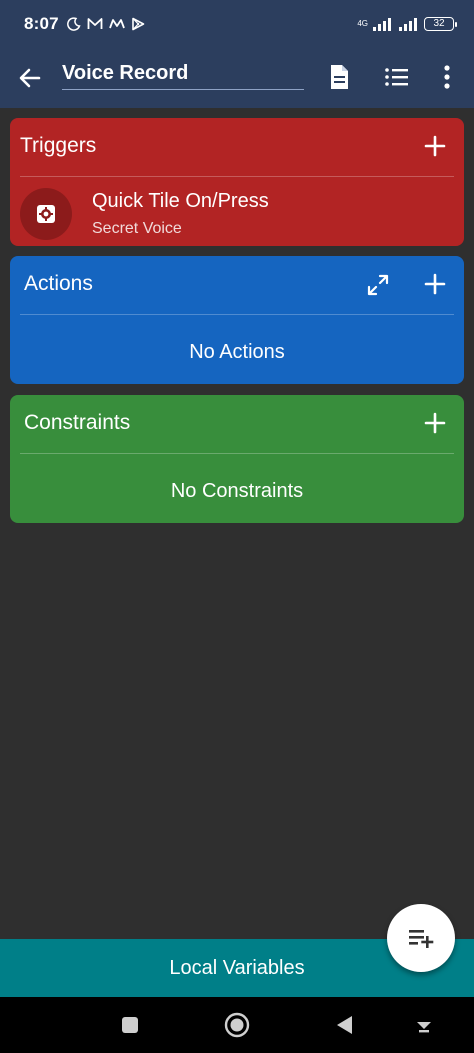 Image resolution: width=474 pixels, height=1053 pixels. What do you see at coordinates (237, 314) in the screenshot?
I see `actions-divider` at bounding box center [237, 314].